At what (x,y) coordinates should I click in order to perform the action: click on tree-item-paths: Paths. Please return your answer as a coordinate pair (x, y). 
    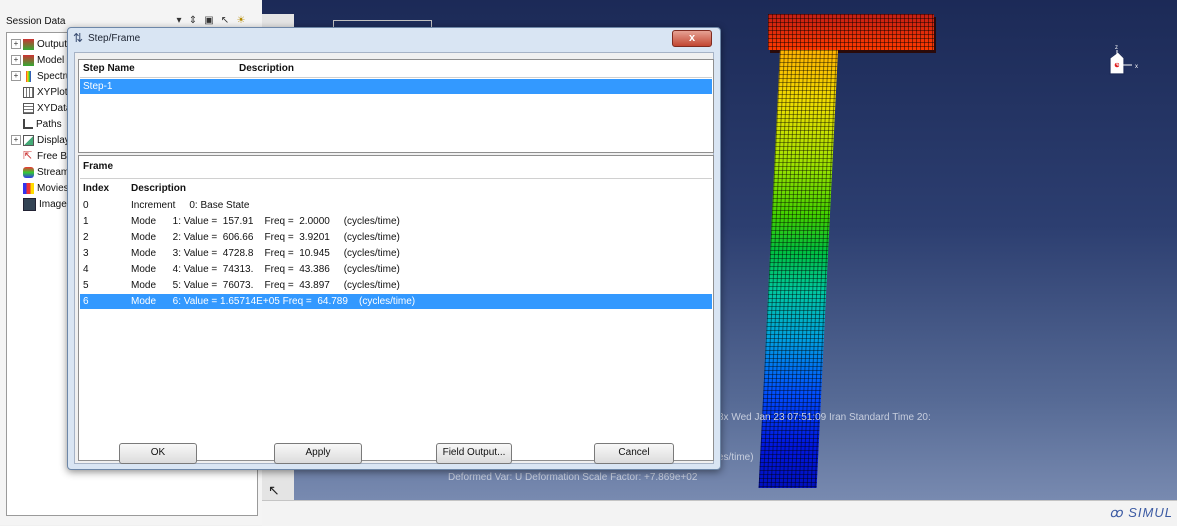
    Looking at the image, I should click on (36, 125).